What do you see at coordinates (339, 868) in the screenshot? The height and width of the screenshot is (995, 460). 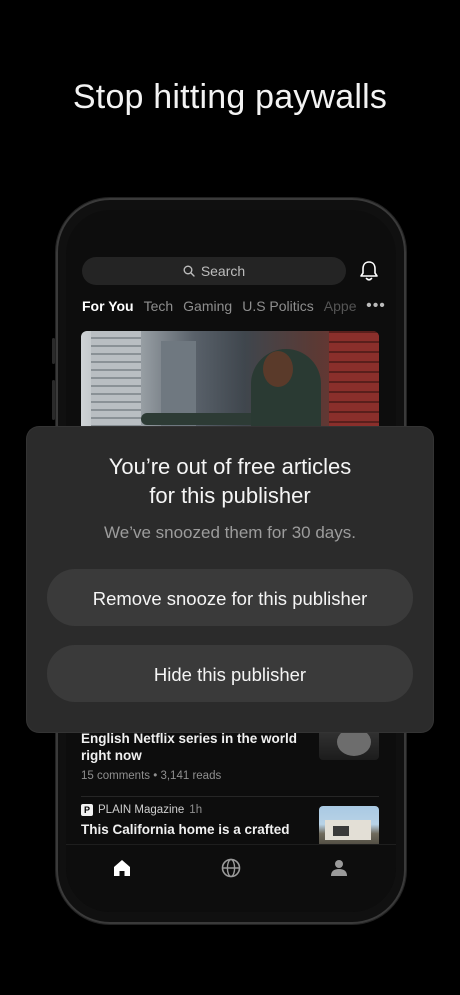 I see `profile-icon` at bounding box center [339, 868].